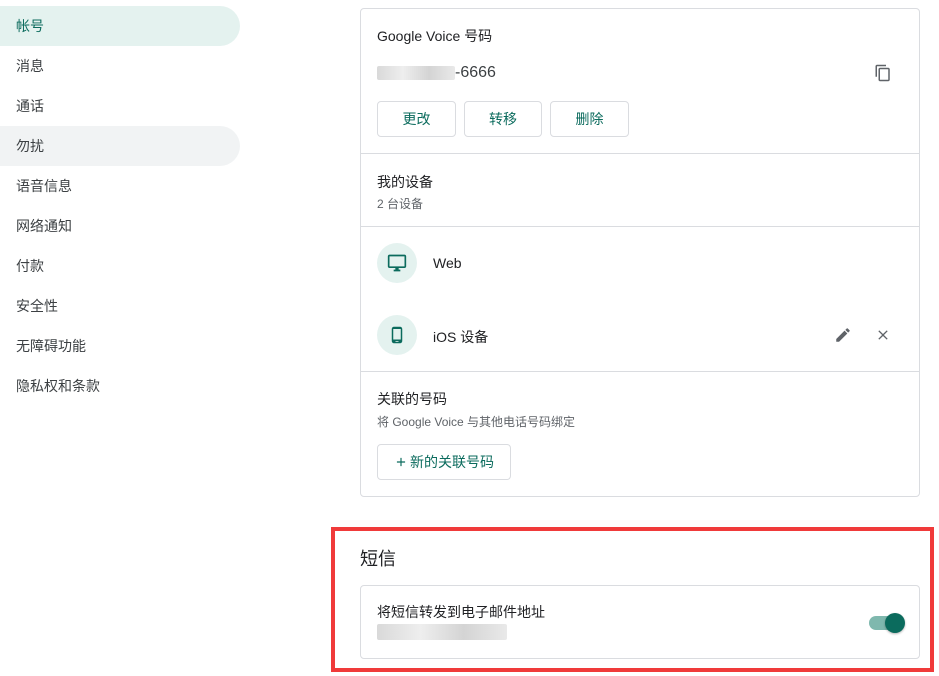  I want to click on sidebar-item-label: 隐私权和条款, so click(58, 386).